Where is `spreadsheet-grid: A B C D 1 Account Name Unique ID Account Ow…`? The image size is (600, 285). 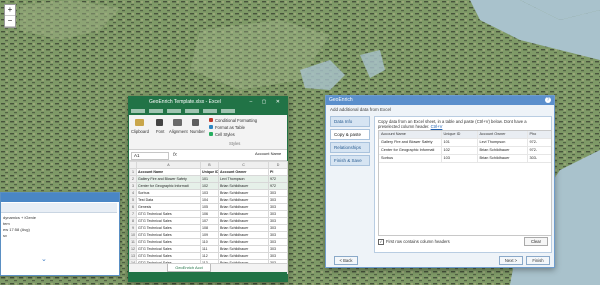 spreadsheet-grid: A B C D 1 Account Name Unique ID Account Ow… is located at coordinates (208, 217).